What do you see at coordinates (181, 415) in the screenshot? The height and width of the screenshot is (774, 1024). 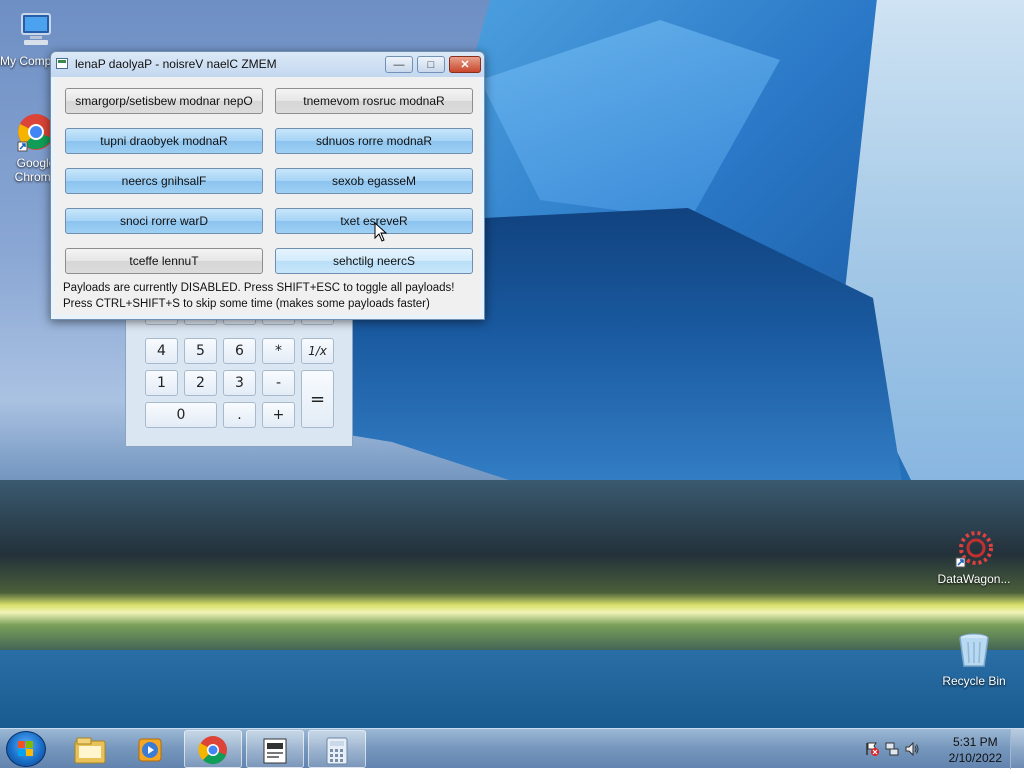 I see `calc-button-0: 0` at bounding box center [181, 415].